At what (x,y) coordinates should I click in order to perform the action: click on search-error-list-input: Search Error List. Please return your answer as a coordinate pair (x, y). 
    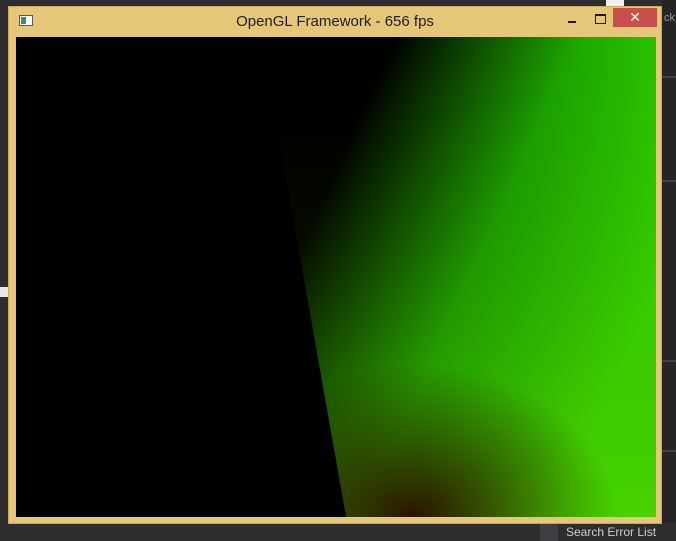
    Looking at the image, I should click on (611, 532).